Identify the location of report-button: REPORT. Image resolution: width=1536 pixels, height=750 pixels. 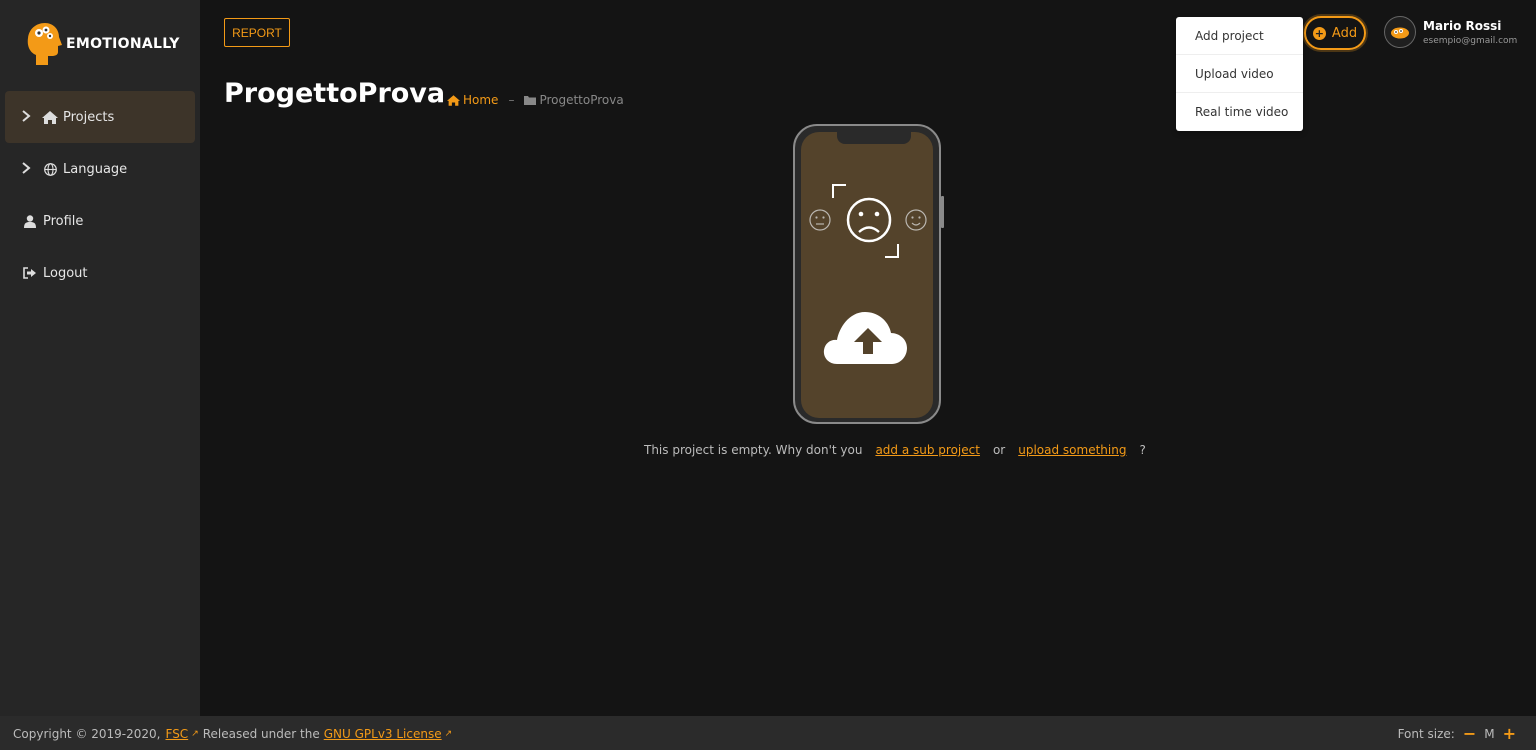
(257, 32).